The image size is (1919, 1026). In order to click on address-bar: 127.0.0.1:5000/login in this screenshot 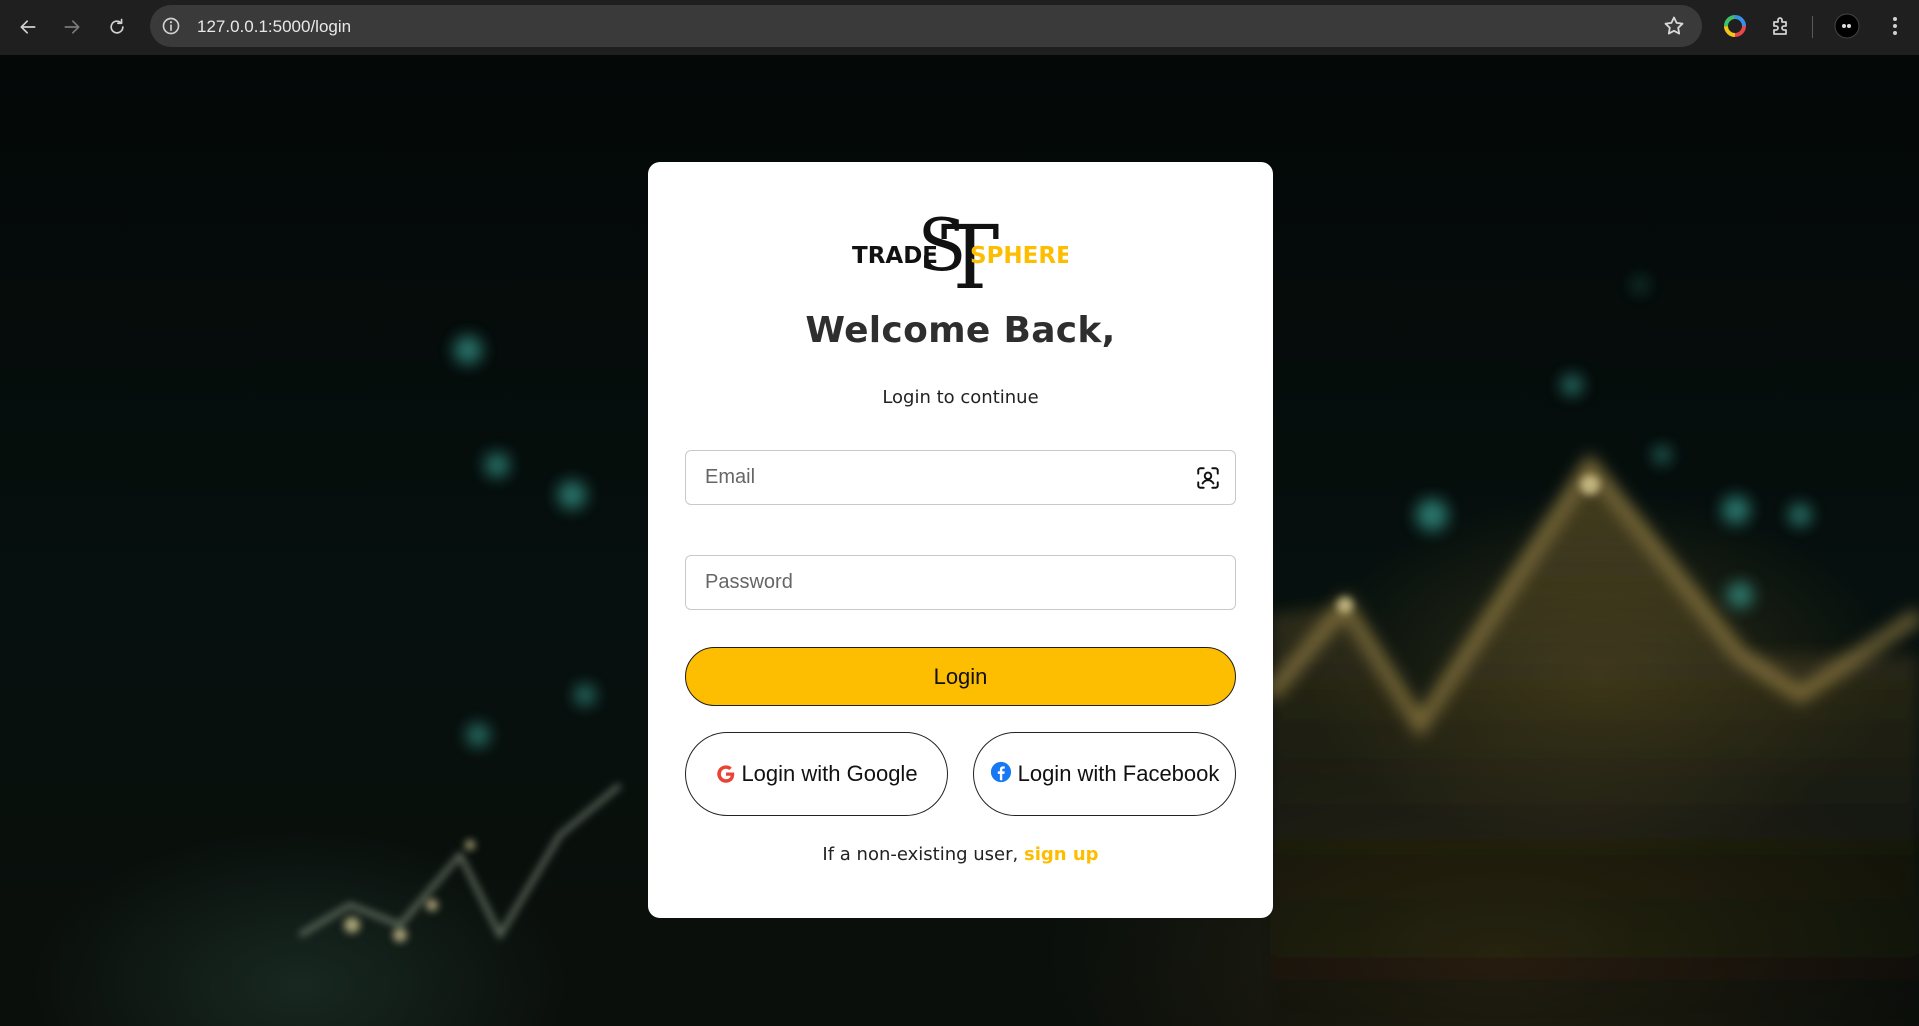, I will do `click(926, 26)`.